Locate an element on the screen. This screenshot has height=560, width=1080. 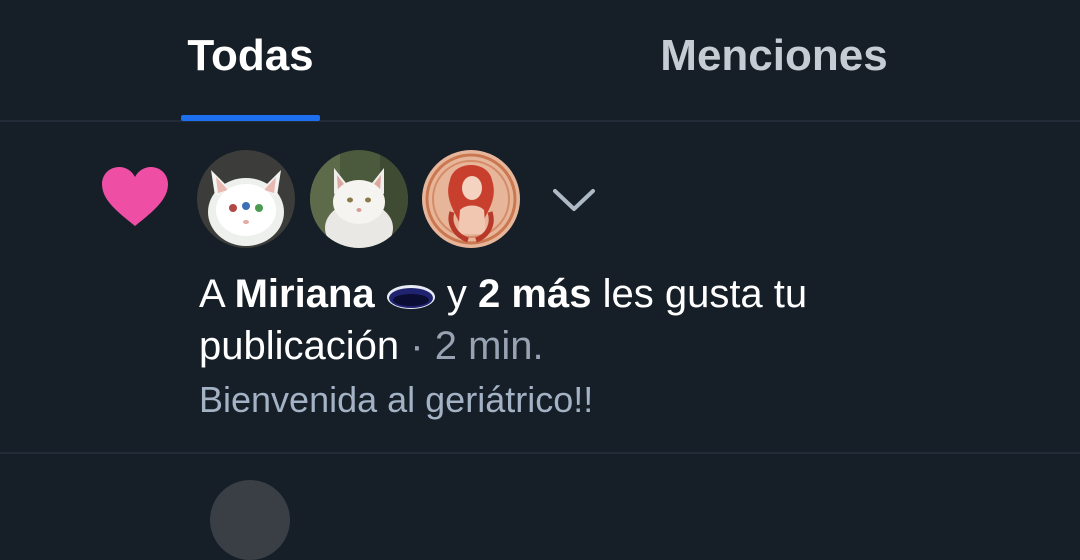
others-count: 2 más is located at coordinates (534, 294).